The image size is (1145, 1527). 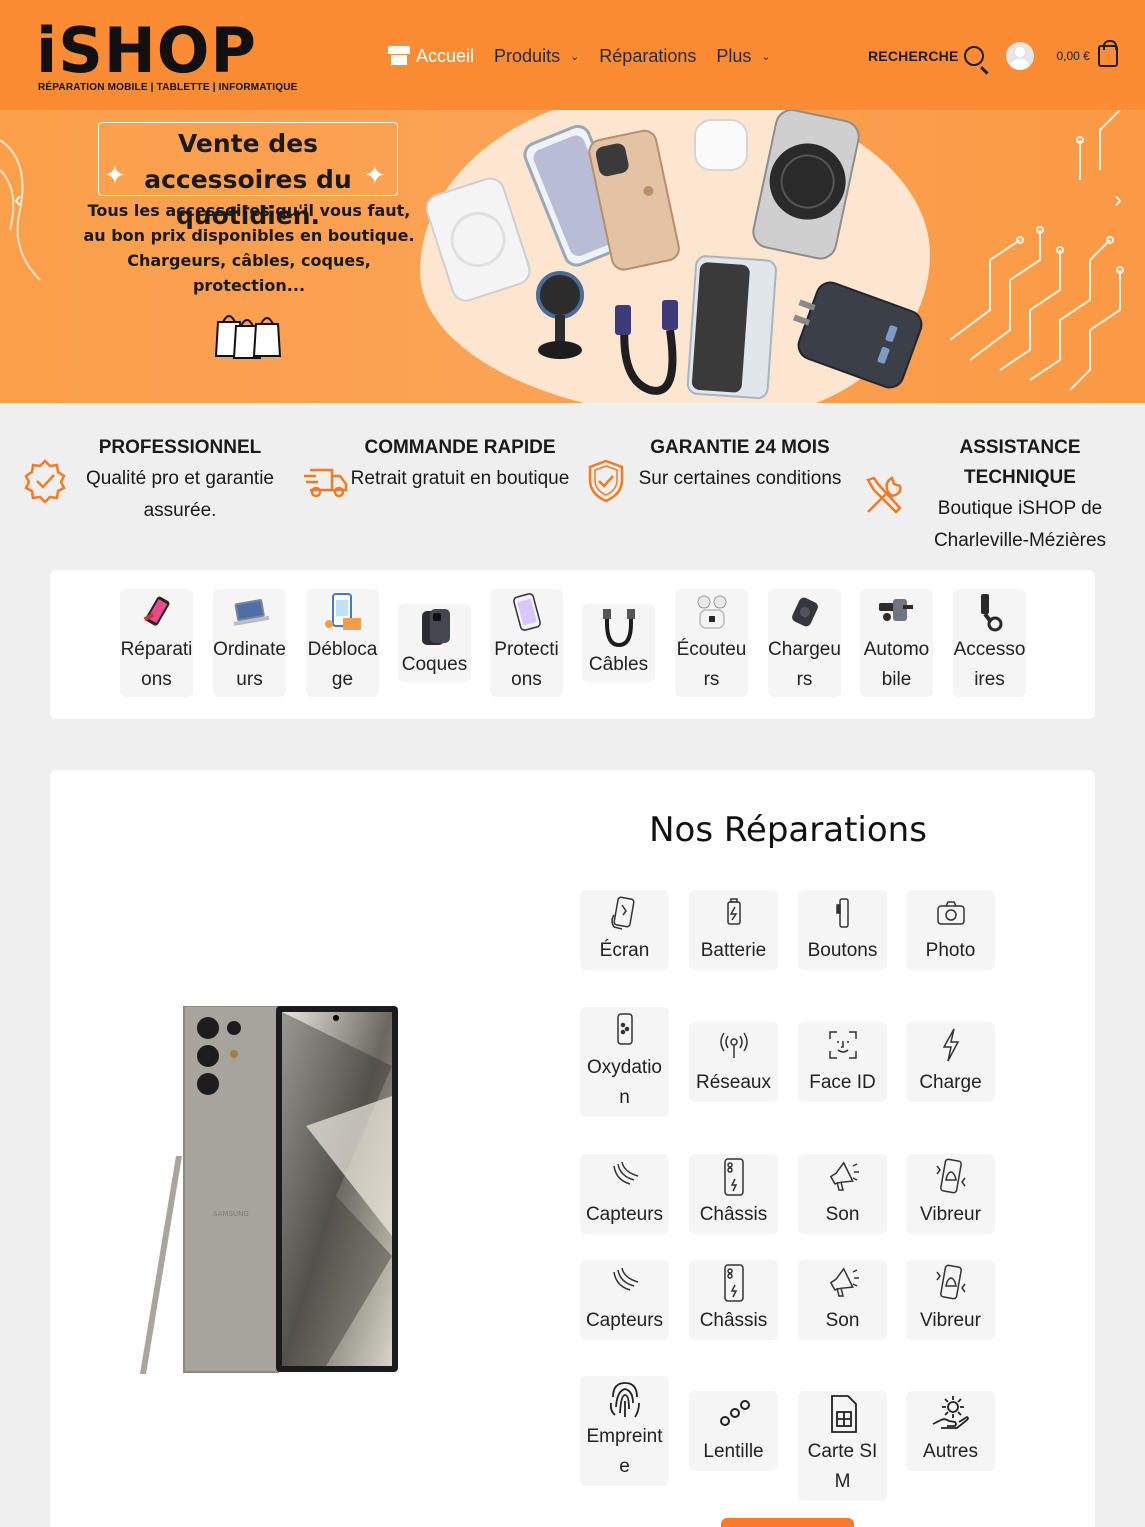 What do you see at coordinates (733, 930) in the screenshot?
I see `repair-batterie: Batterie` at bounding box center [733, 930].